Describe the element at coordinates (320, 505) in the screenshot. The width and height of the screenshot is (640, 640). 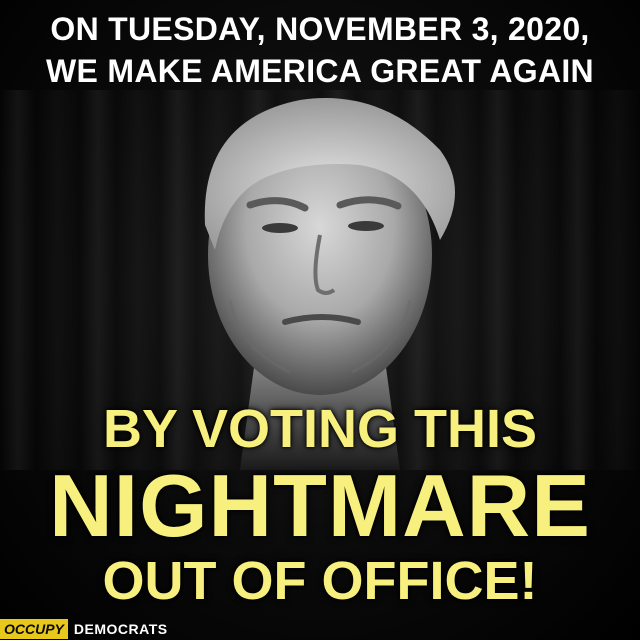
I see `slogan-line-2: NIGHTMARE` at that location.